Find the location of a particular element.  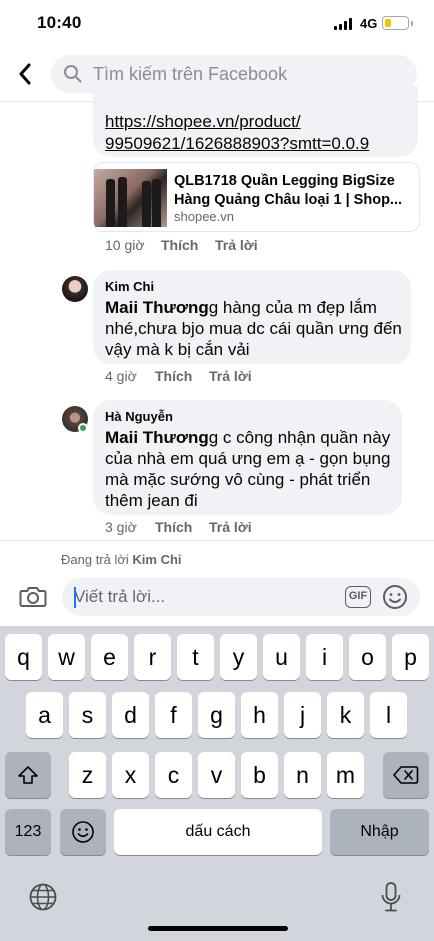

camera-button is located at coordinates (33, 598).